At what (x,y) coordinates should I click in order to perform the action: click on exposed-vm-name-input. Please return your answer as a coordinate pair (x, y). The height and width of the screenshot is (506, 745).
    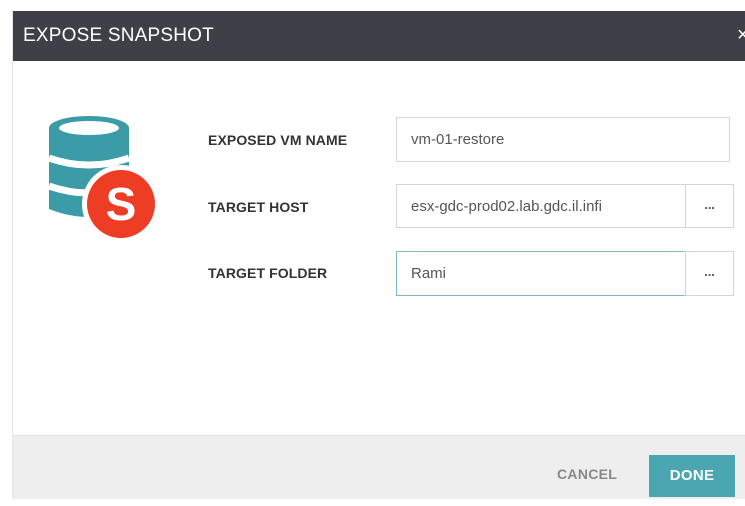
    Looking at the image, I should click on (563, 139).